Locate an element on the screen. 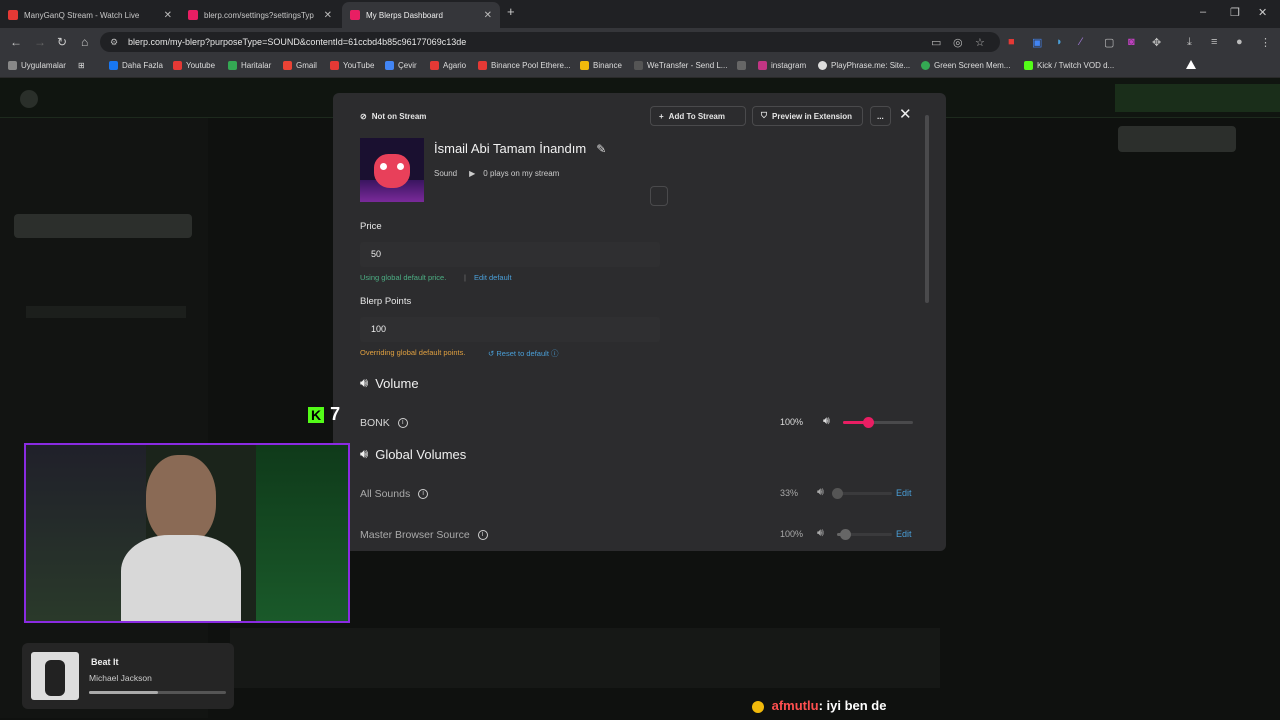 This screenshot has height=720, width=1280. minimize-button: – is located at coordinates (1203, 12).